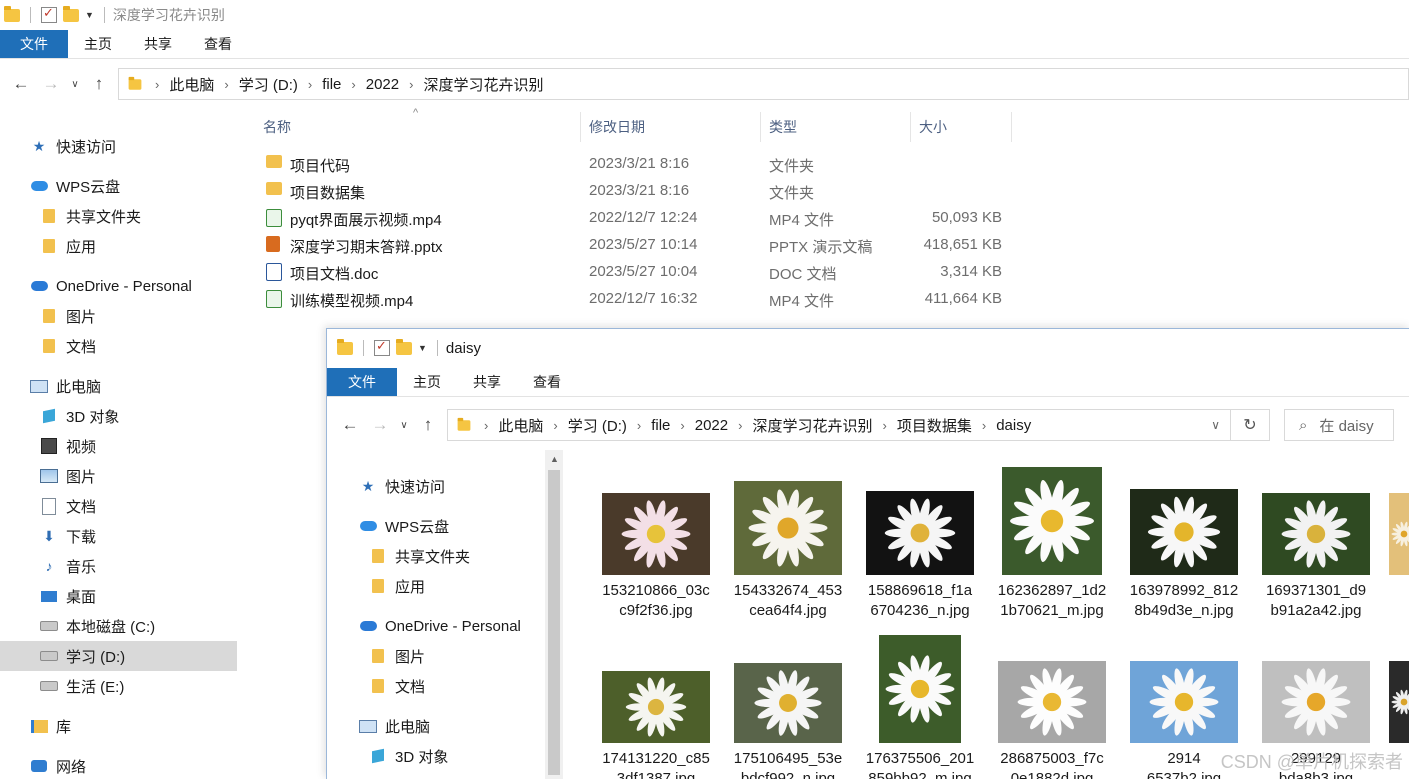 The width and height of the screenshot is (1409, 779). I want to click on nav-videos: 视频, so click(68, 446).